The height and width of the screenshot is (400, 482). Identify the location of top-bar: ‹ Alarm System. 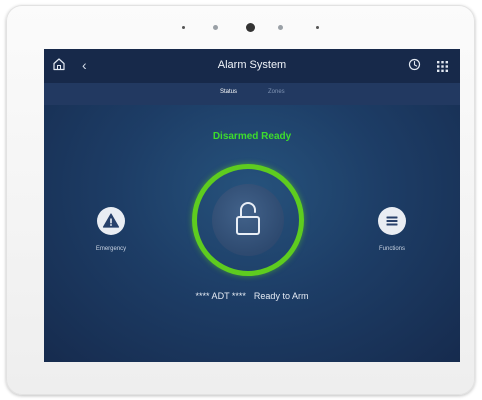
(252, 66).